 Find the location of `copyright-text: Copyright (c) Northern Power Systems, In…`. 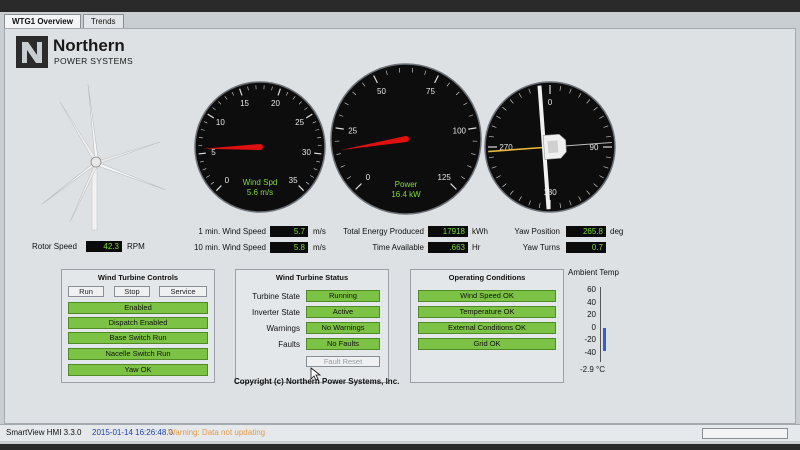

copyright-text: Copyright (c) Northern Power Systems, In… is located at coordinates (317, 381).